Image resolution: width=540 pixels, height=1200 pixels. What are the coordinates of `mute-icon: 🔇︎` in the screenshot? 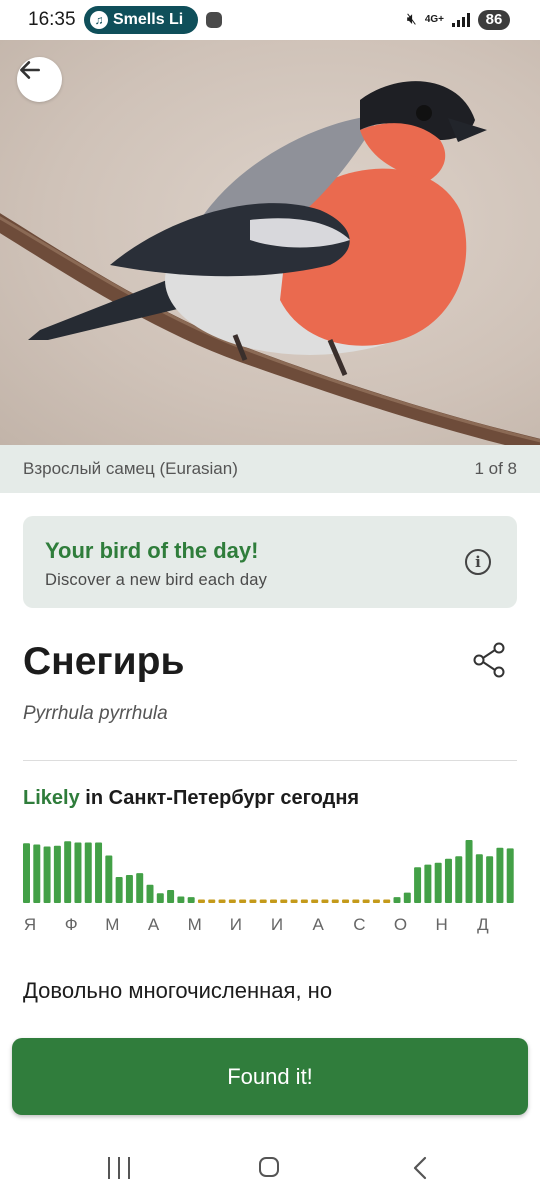 It's located at (411, 19).